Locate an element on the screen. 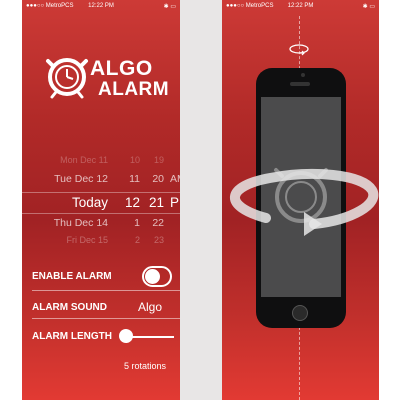 Image resolution: width=400 pixels, height=400 pixels. status-time: 12:22 PM is located at coordinates (101, 6).